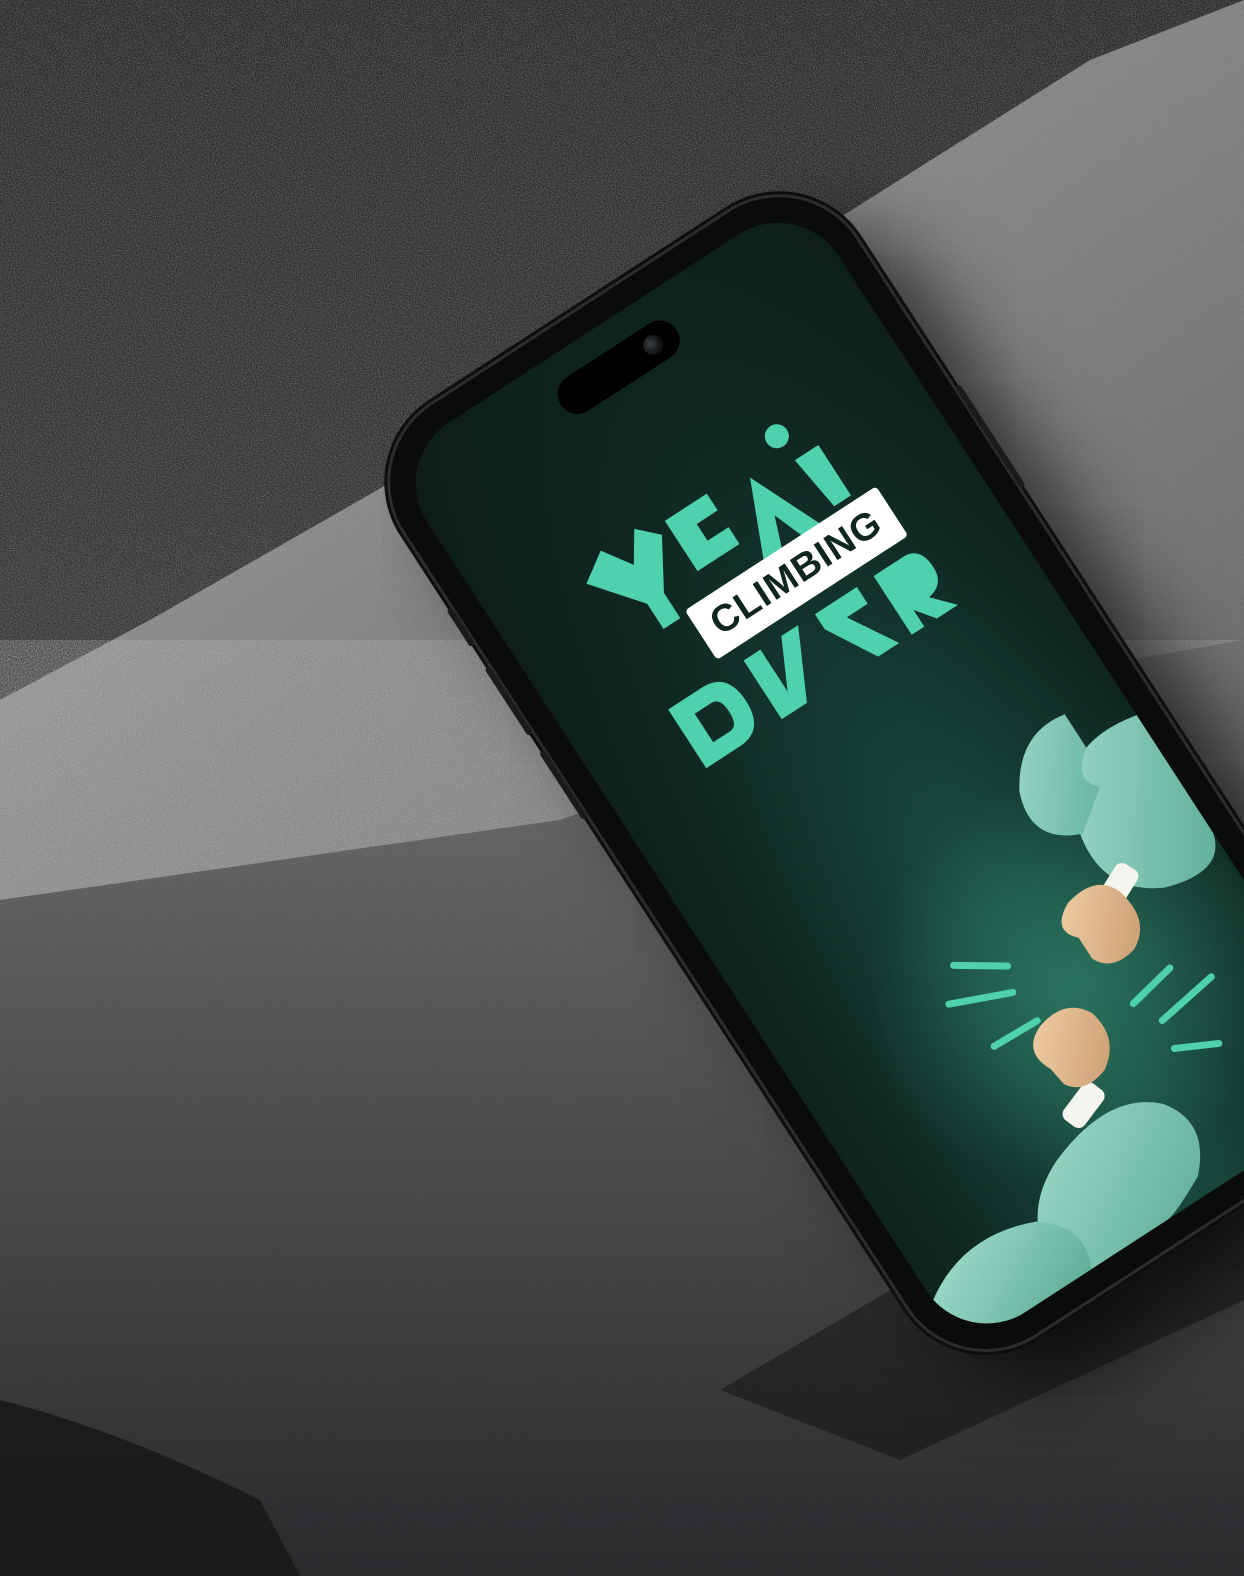 Image resolution: width=1244 pixels, height=1576 pixels. I want to click on camera-icon, so click(653, 345).